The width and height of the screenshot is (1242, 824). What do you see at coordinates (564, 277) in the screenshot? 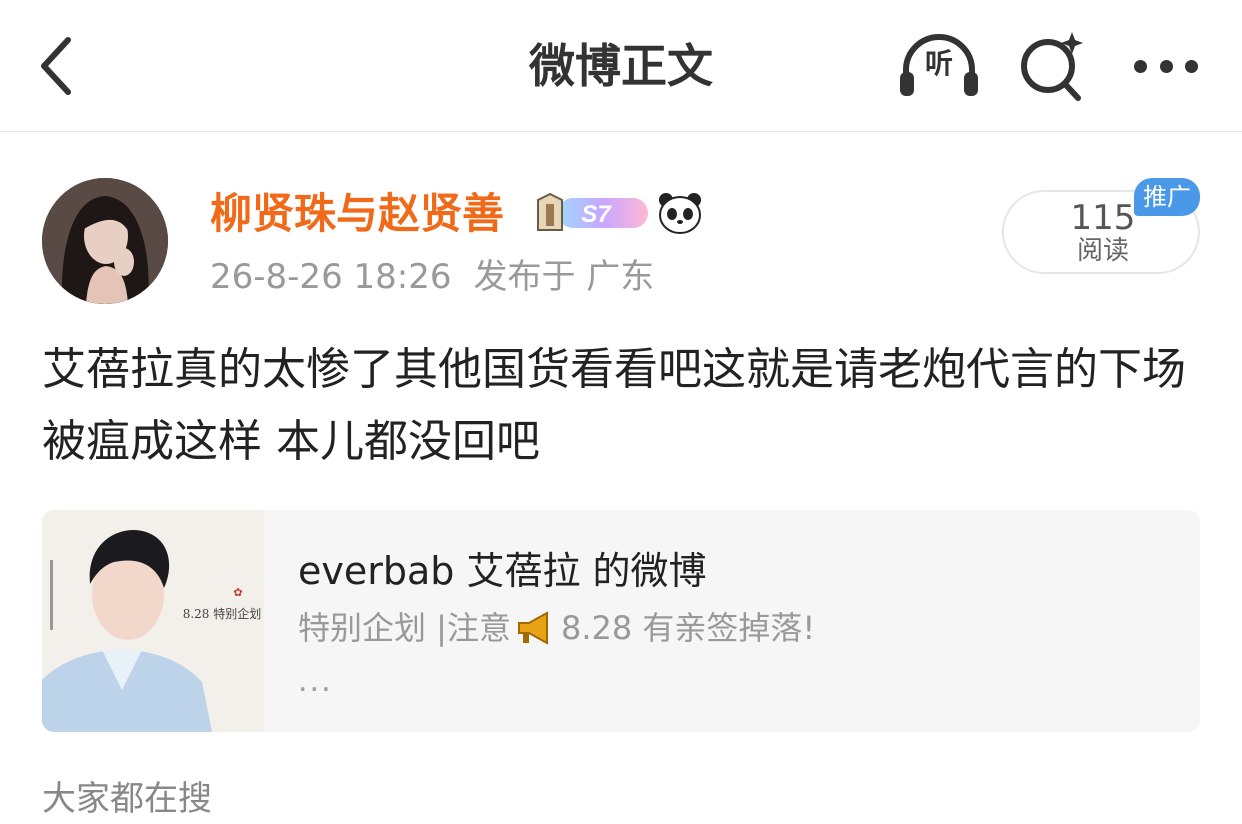
I see `post-location: 发布于 广东` at bounding box center [564, 277].